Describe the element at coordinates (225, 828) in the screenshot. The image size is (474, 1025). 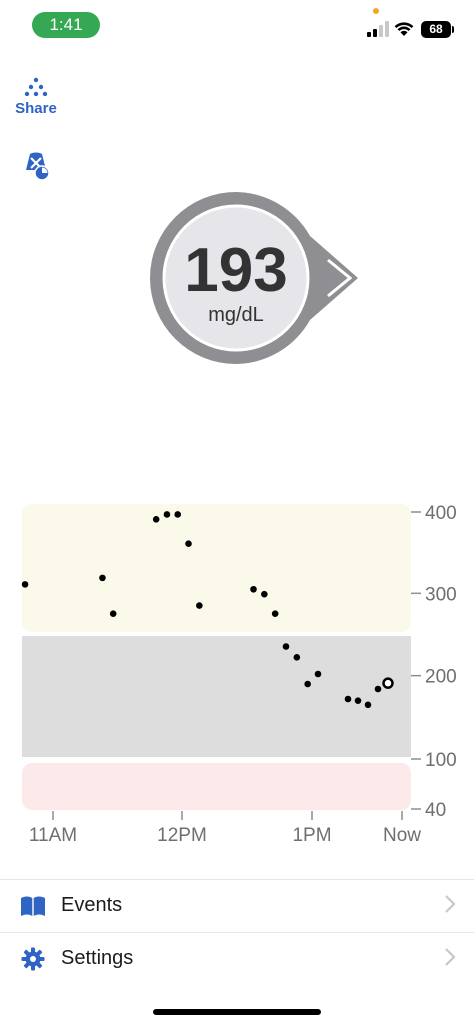
I see `x-axis: 11AM 12PM 1PM Now` at that location.